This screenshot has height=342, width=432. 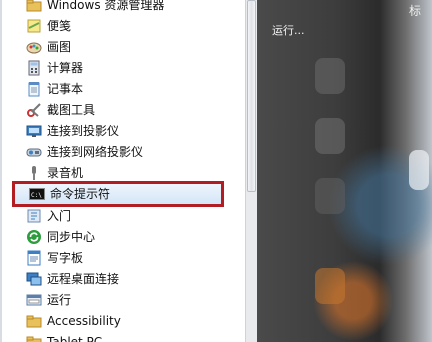 I want to click on menu-item-wordpad: 写字板, so click(x=131, y=258).